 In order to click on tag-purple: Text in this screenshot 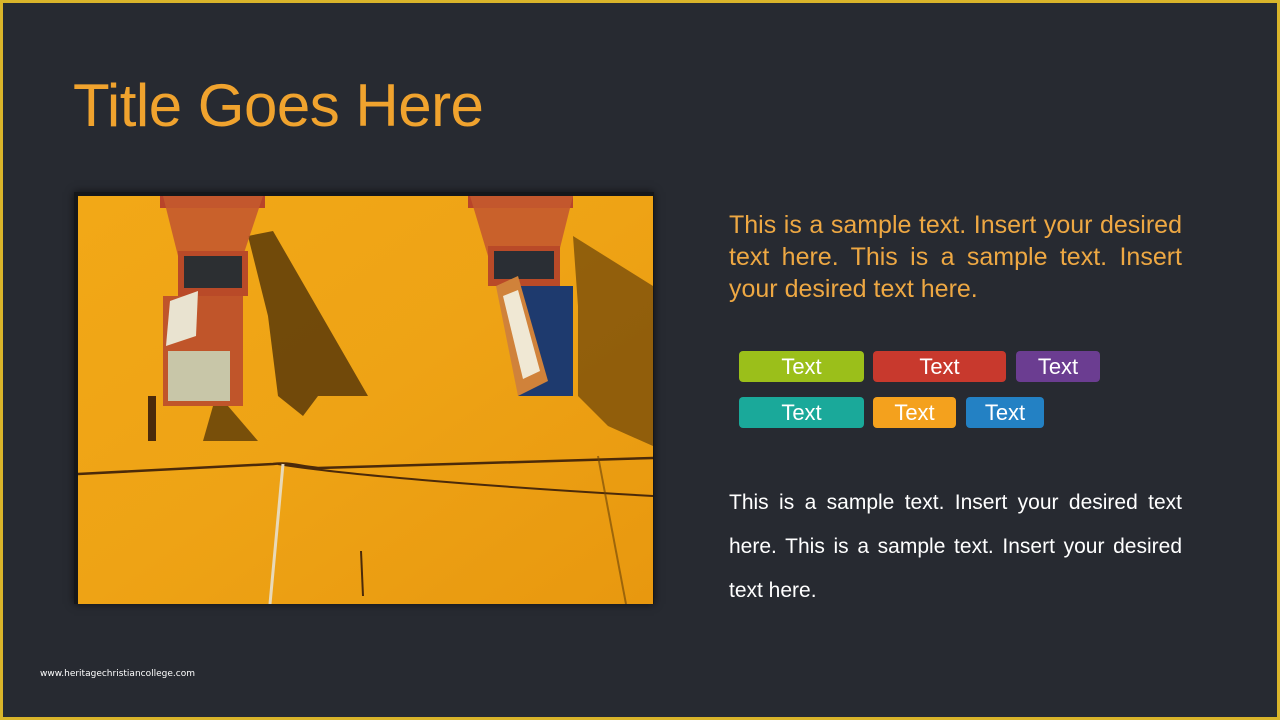, I will do `click(1058, 366)`.